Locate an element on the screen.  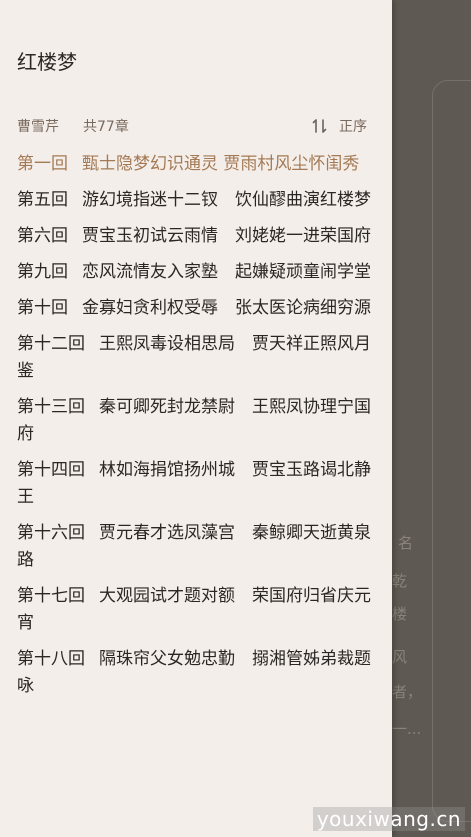
chapter-number: 第十七回 is located at coordinates (51, 596).